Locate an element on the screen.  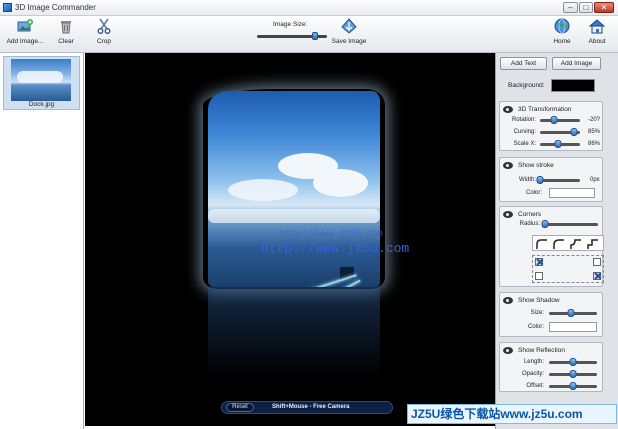
reflection-offset-slider is located at coordinates (573, 386).